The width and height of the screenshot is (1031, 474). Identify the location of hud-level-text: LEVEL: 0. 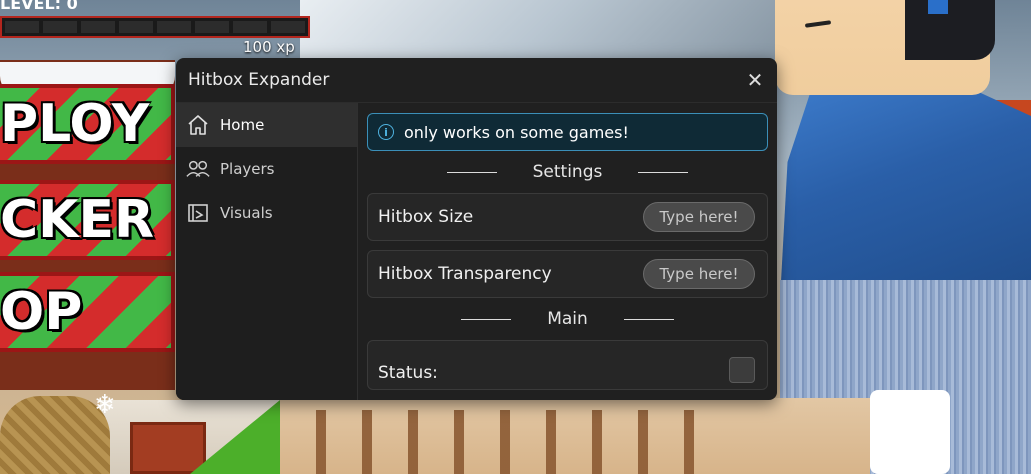
(39, 6).